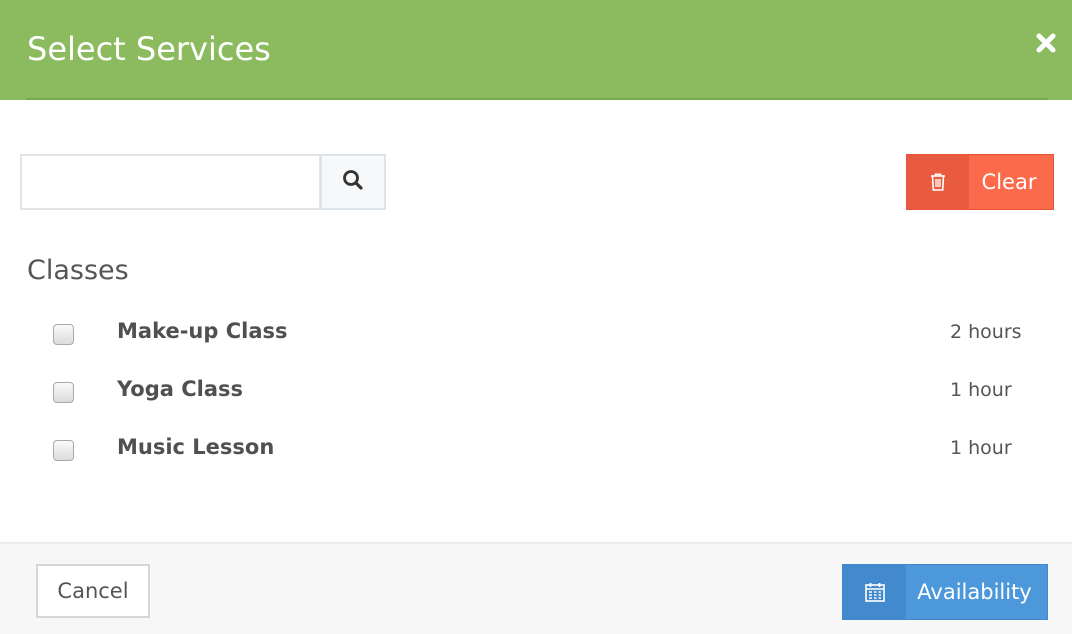 The width and height of the screenshot is (1072, 634). I want to click on cancel-button: Cancel, so click(93, 591).